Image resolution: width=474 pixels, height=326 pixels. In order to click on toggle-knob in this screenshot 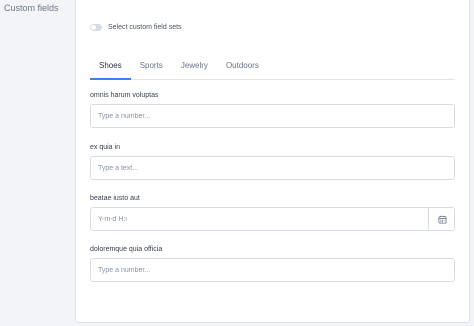, I will do `click(93, 27)`.